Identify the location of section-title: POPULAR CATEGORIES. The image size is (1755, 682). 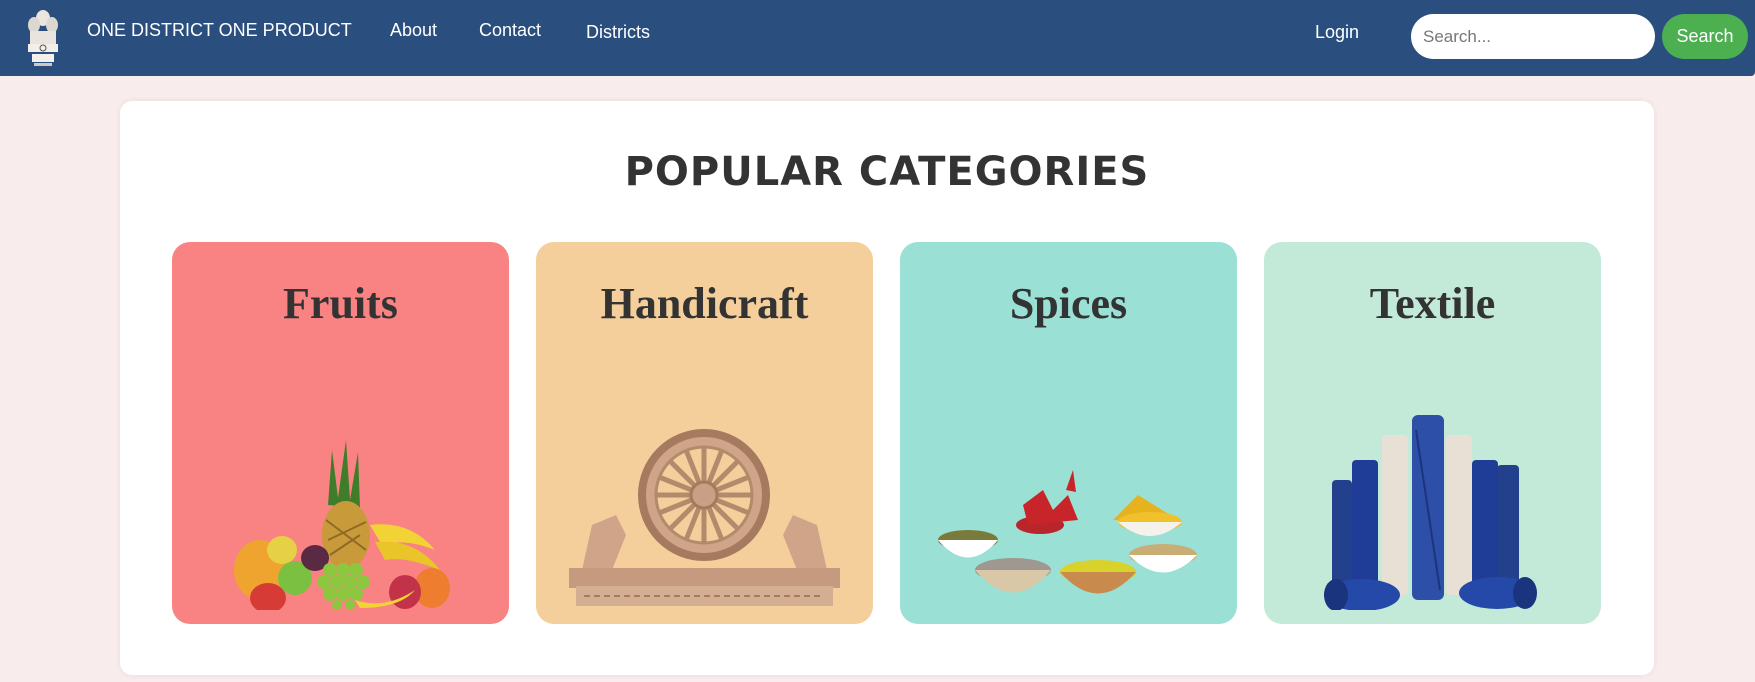
(887, 172).